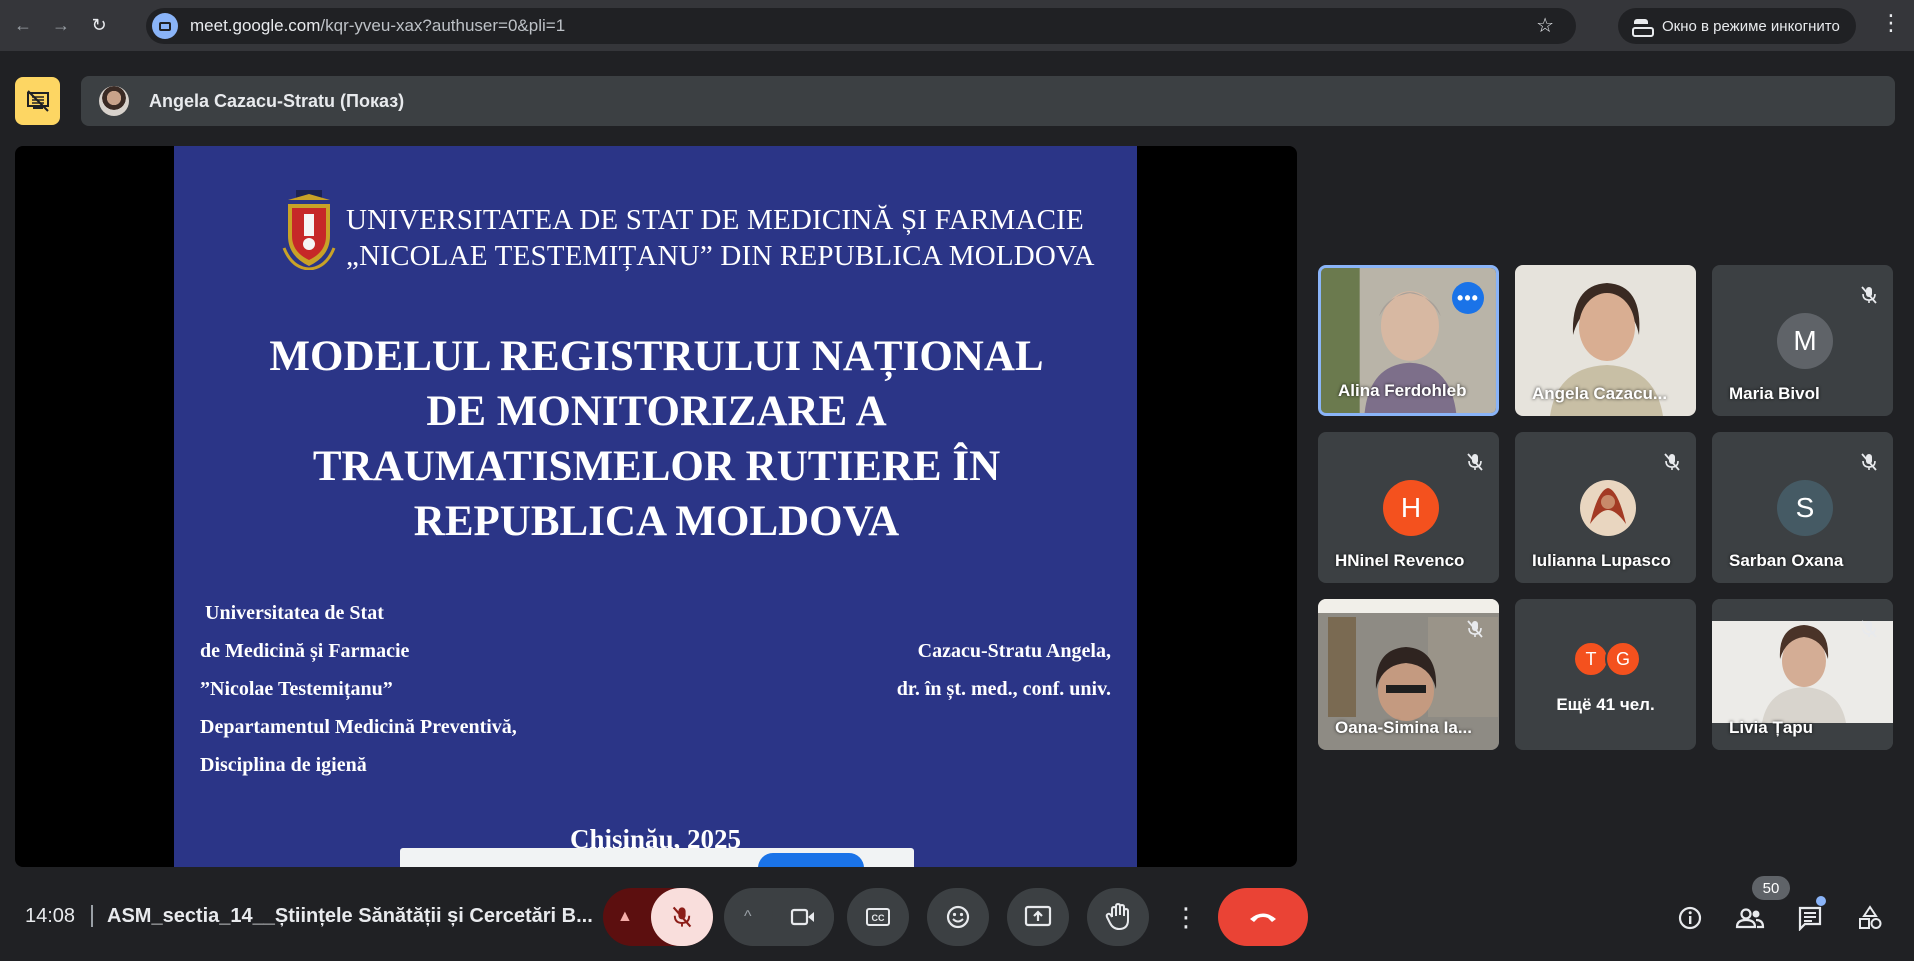 This screenshot has width=1914, height=961. What do you see at coordinates (99, 26) in the screenshot?
I see `reload-icon: ↻` at bounding box center [99, 26].